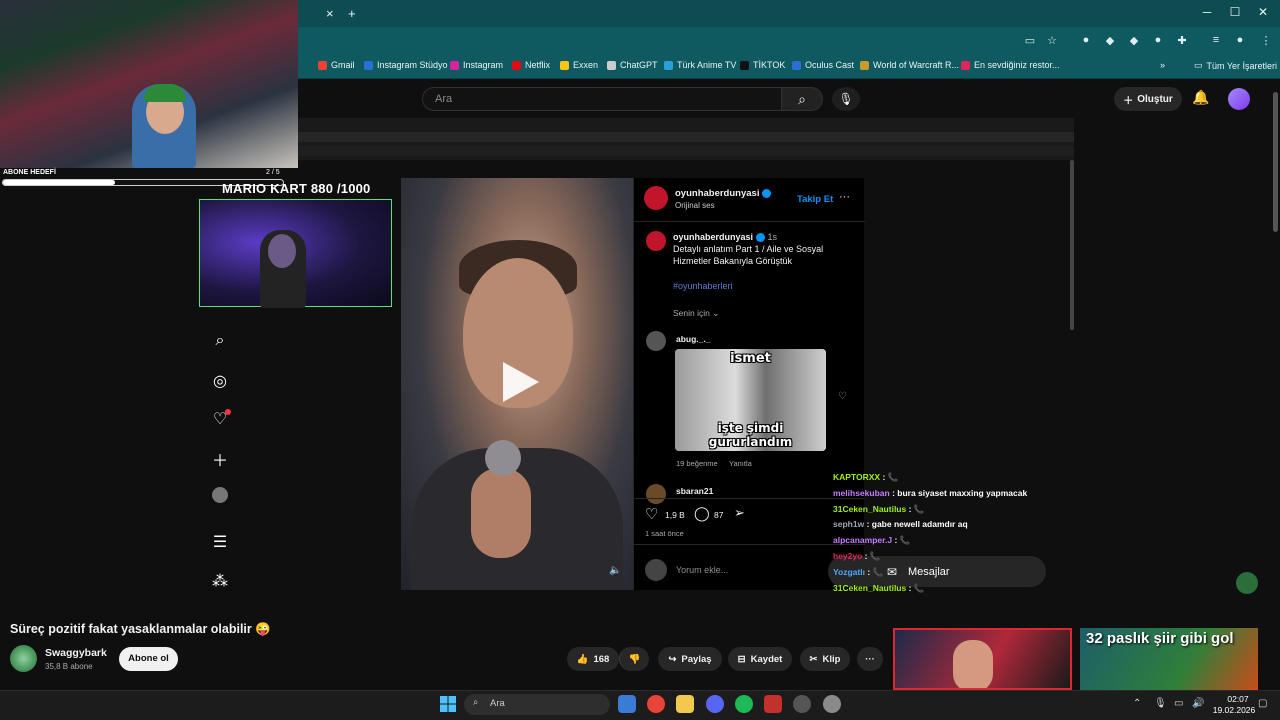  I want to click on thumbs-down-icon: 👎, so click(634, 659).